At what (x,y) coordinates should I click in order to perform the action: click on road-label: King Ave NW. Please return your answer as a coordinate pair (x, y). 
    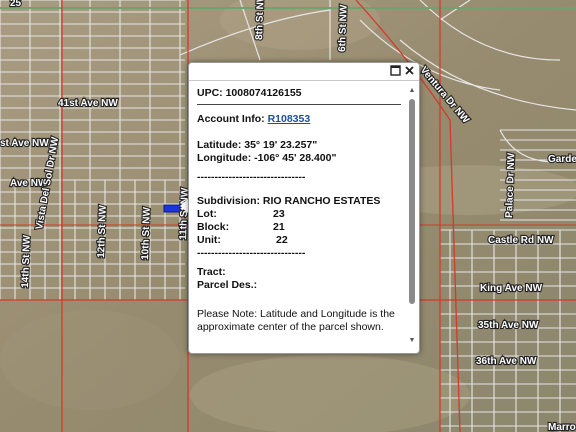
    Looking at the image, I should click on (511, 288).